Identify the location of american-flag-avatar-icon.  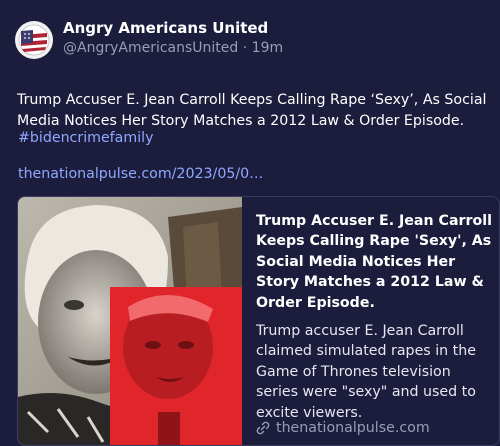
(34, 40).